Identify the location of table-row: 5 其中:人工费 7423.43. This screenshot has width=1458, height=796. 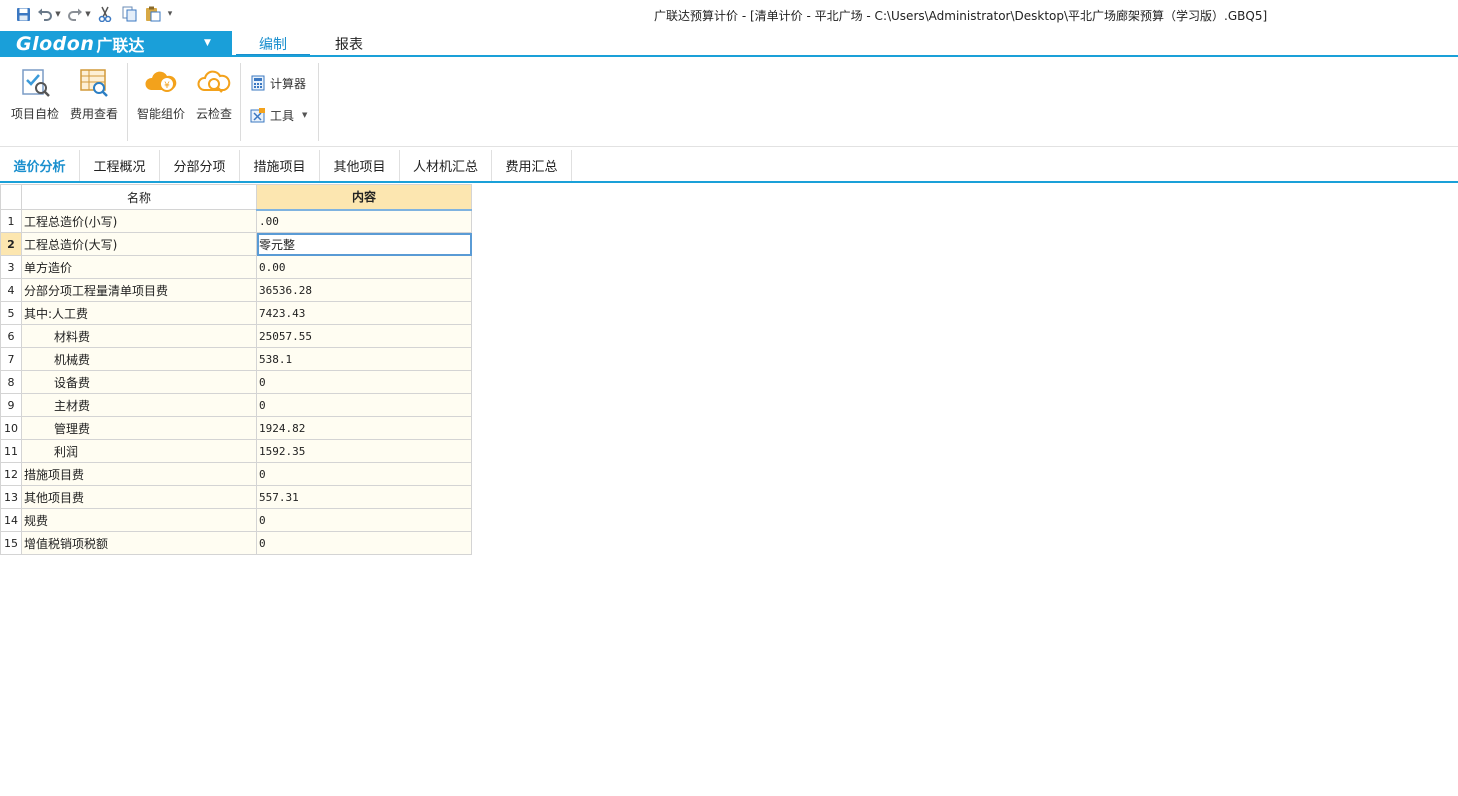
(236, 313).